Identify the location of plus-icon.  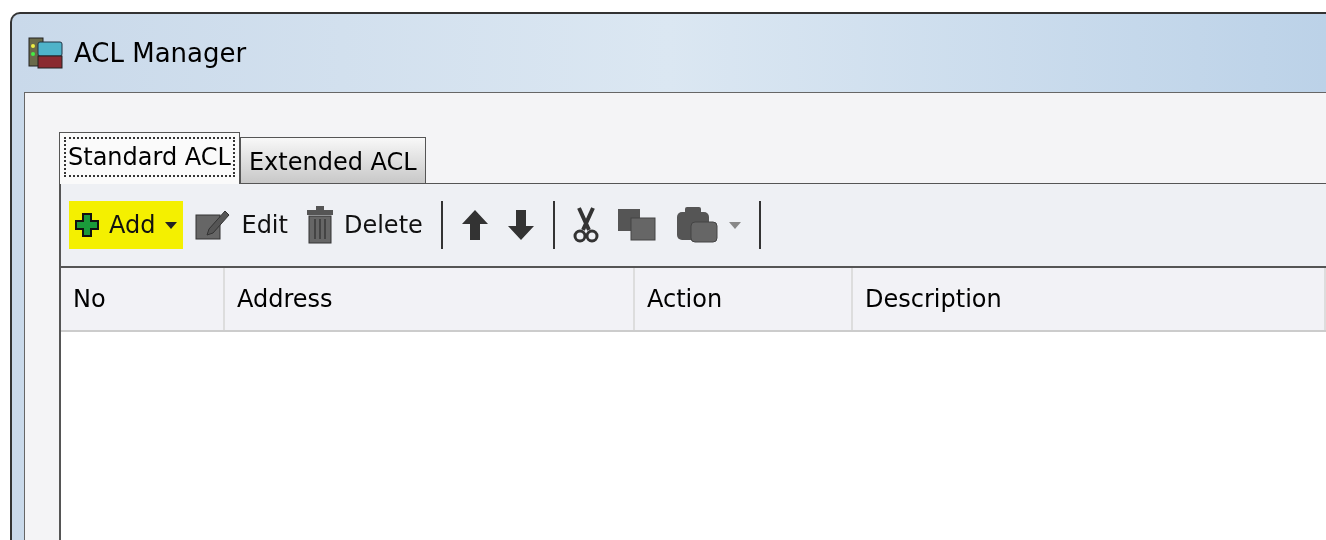
(87, 225).